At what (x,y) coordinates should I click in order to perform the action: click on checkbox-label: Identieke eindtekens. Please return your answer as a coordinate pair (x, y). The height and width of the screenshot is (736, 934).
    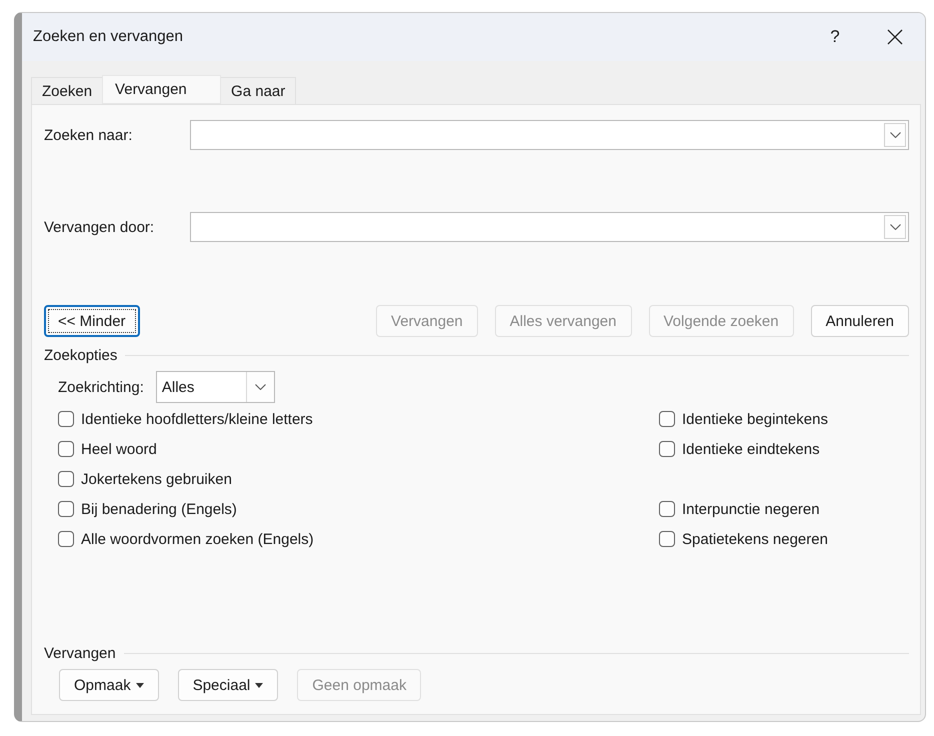
    Looking at the image, I should click on (751, 449).